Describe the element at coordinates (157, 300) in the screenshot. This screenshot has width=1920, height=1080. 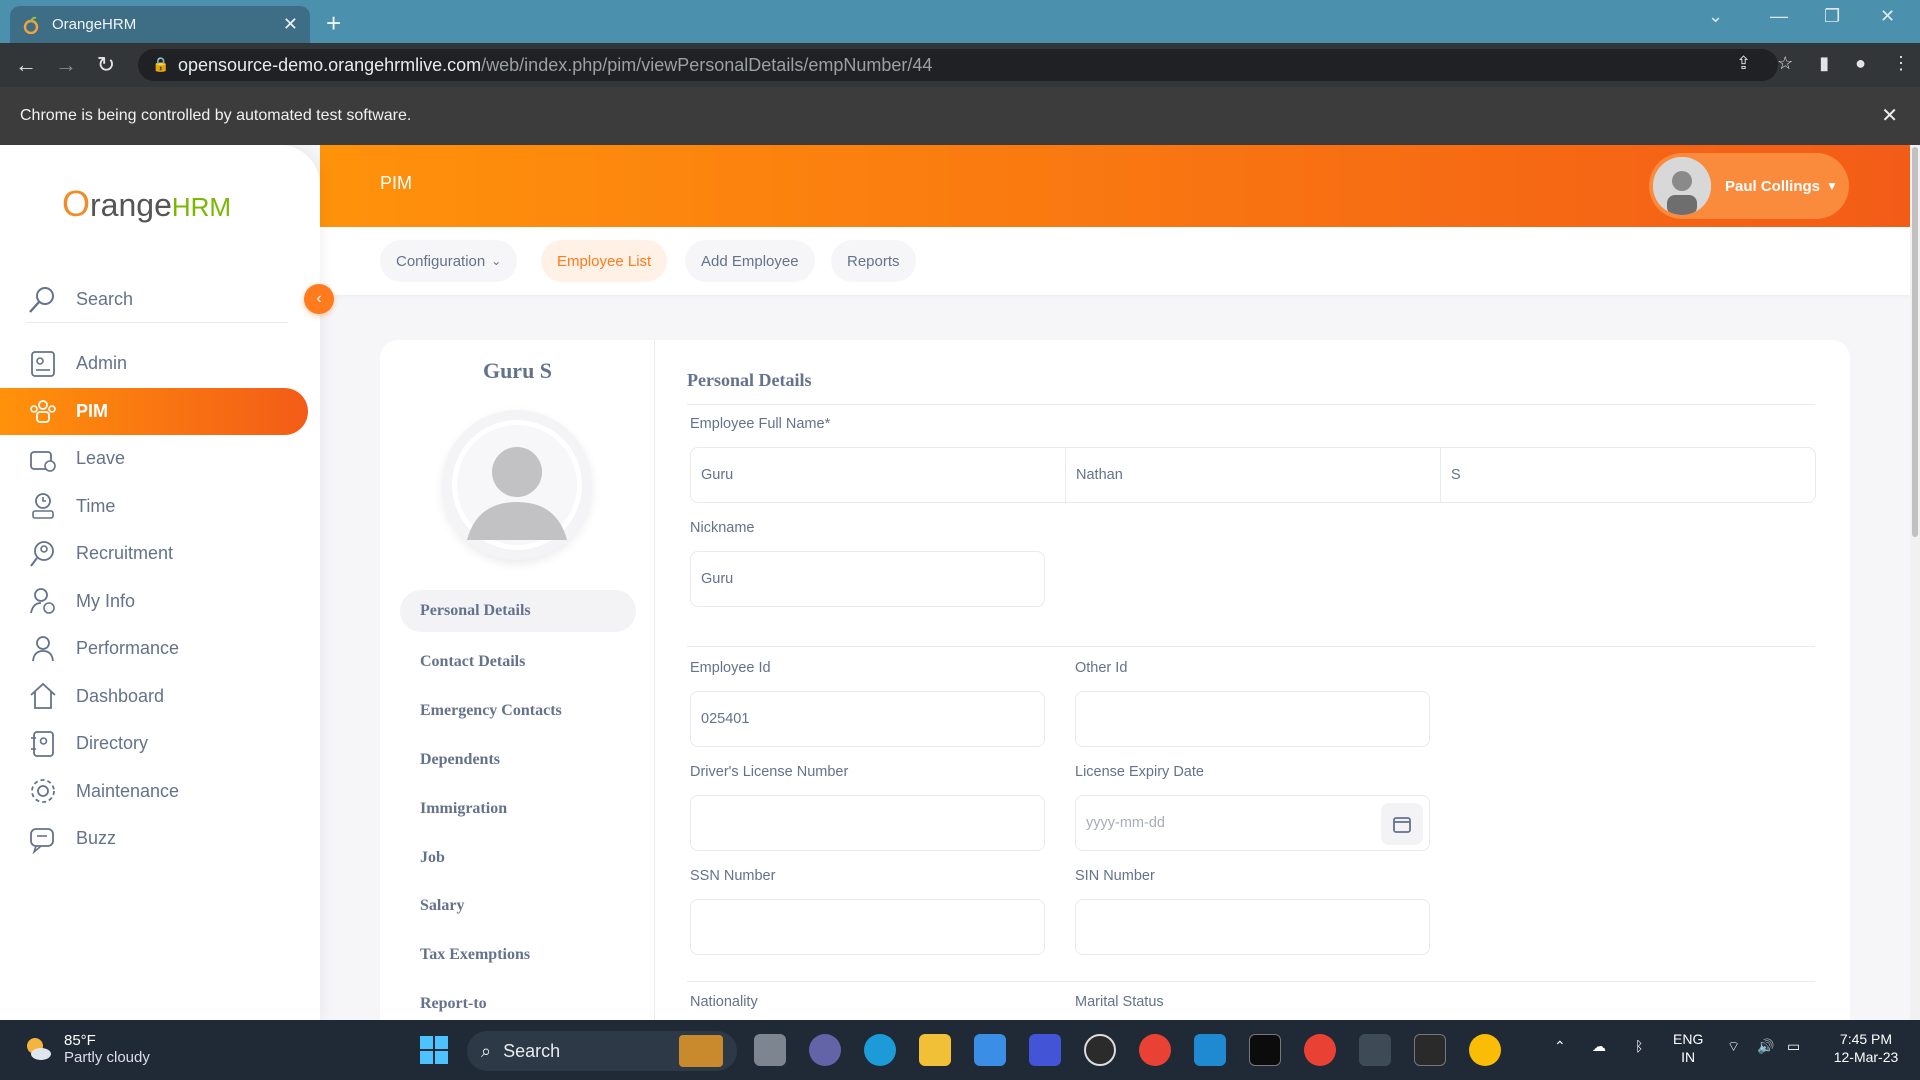
I see `sidebar-search: Search` at that location.